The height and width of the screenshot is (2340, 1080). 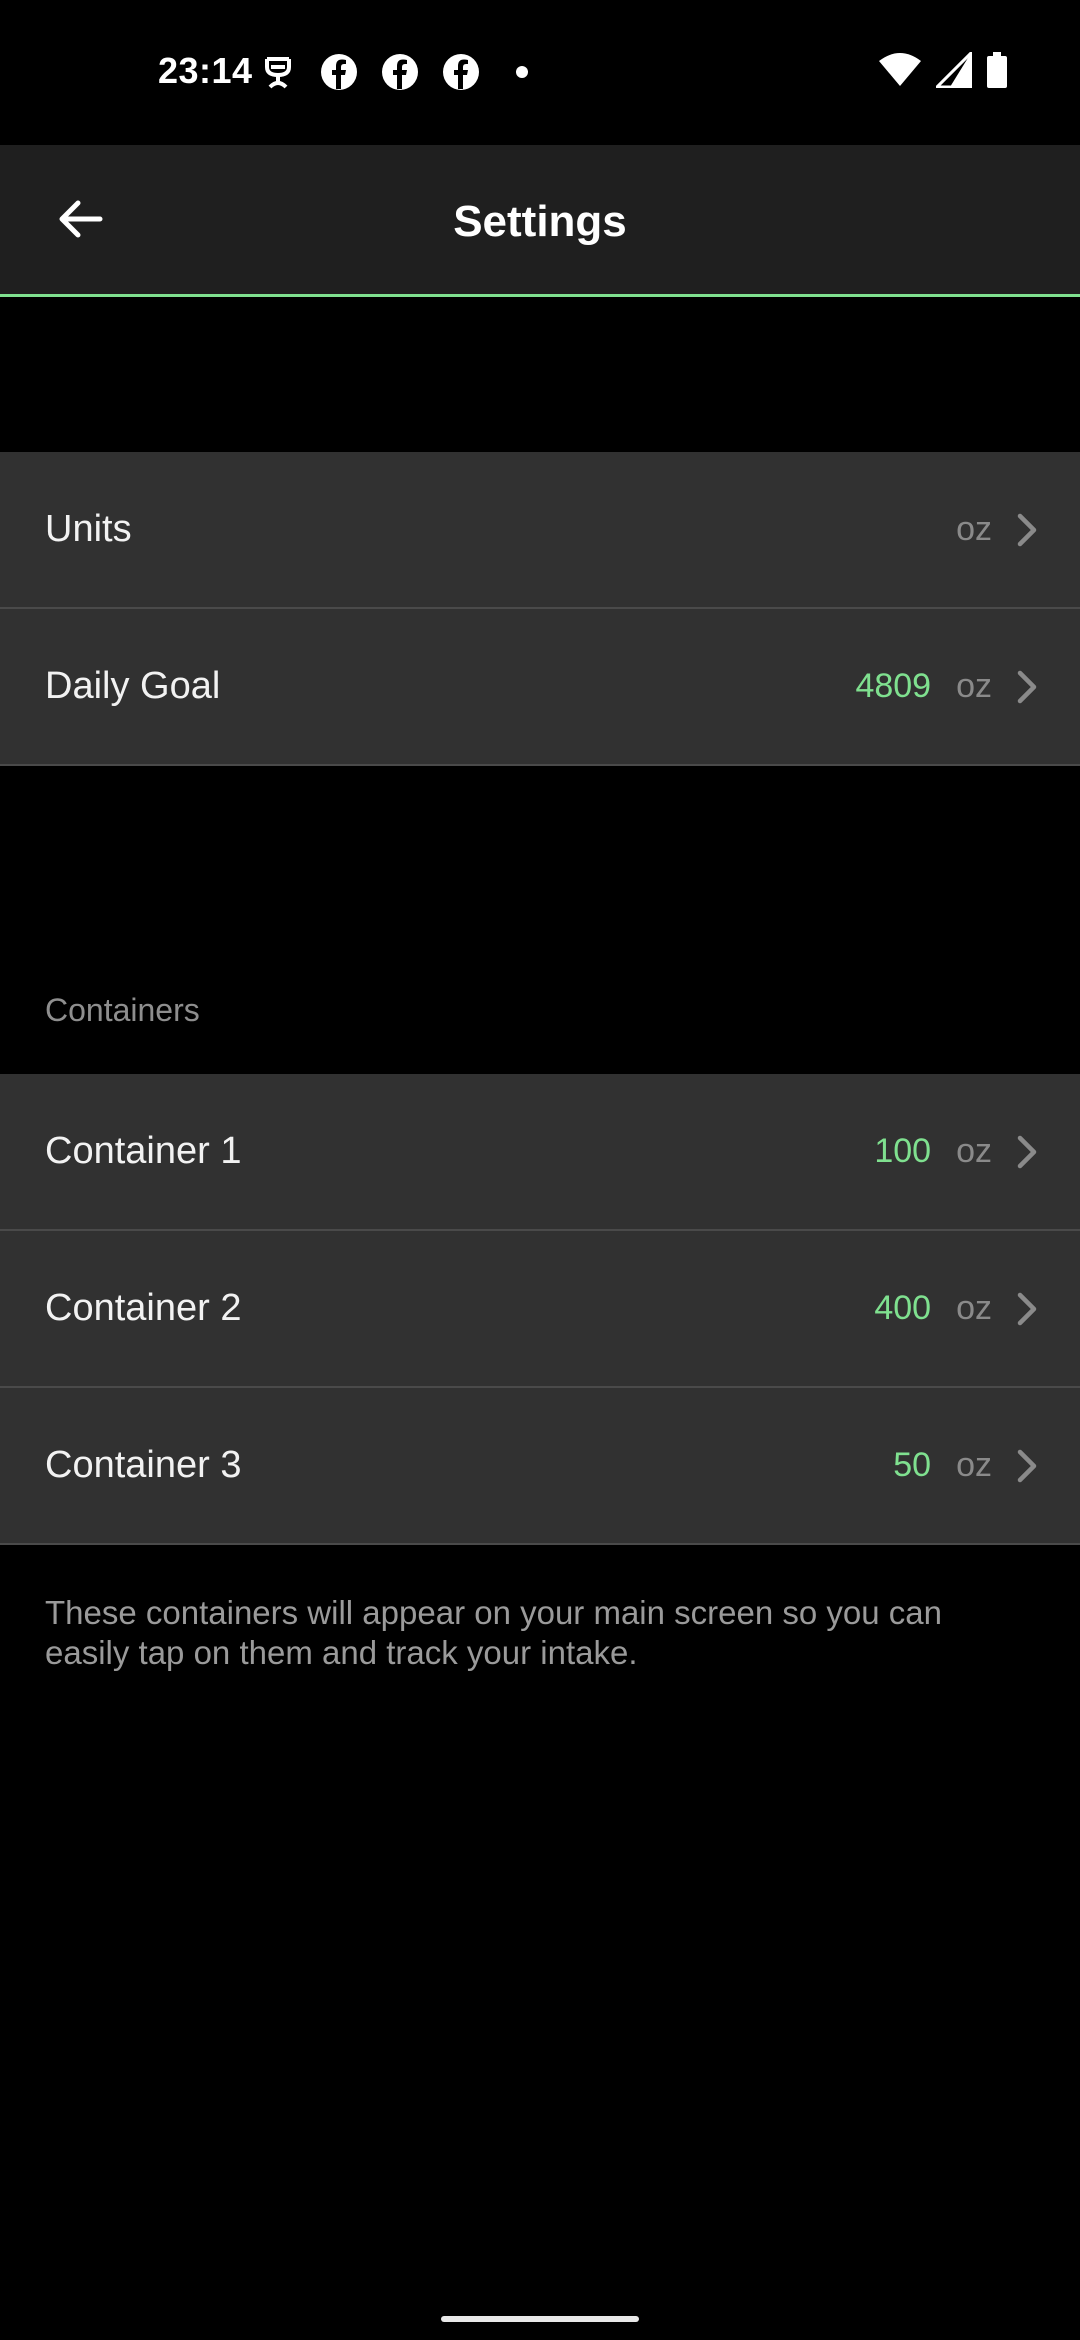 I want to click on units-value: oz, so click(x=974, y=529).